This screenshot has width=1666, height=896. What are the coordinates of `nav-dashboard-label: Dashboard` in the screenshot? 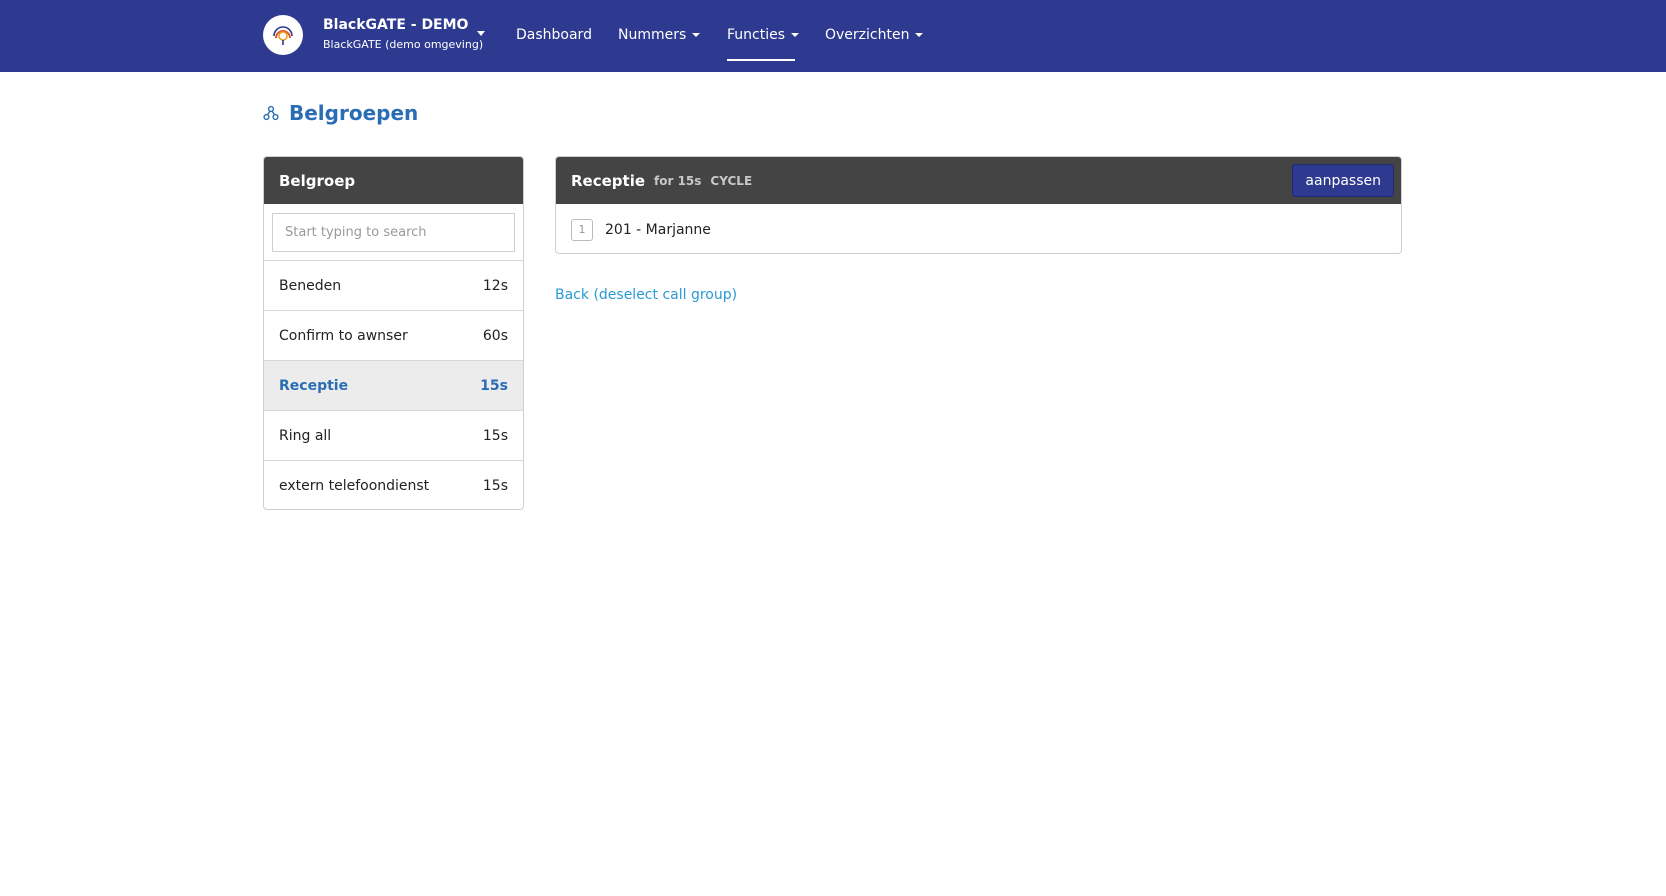 It's located at (554, 35).